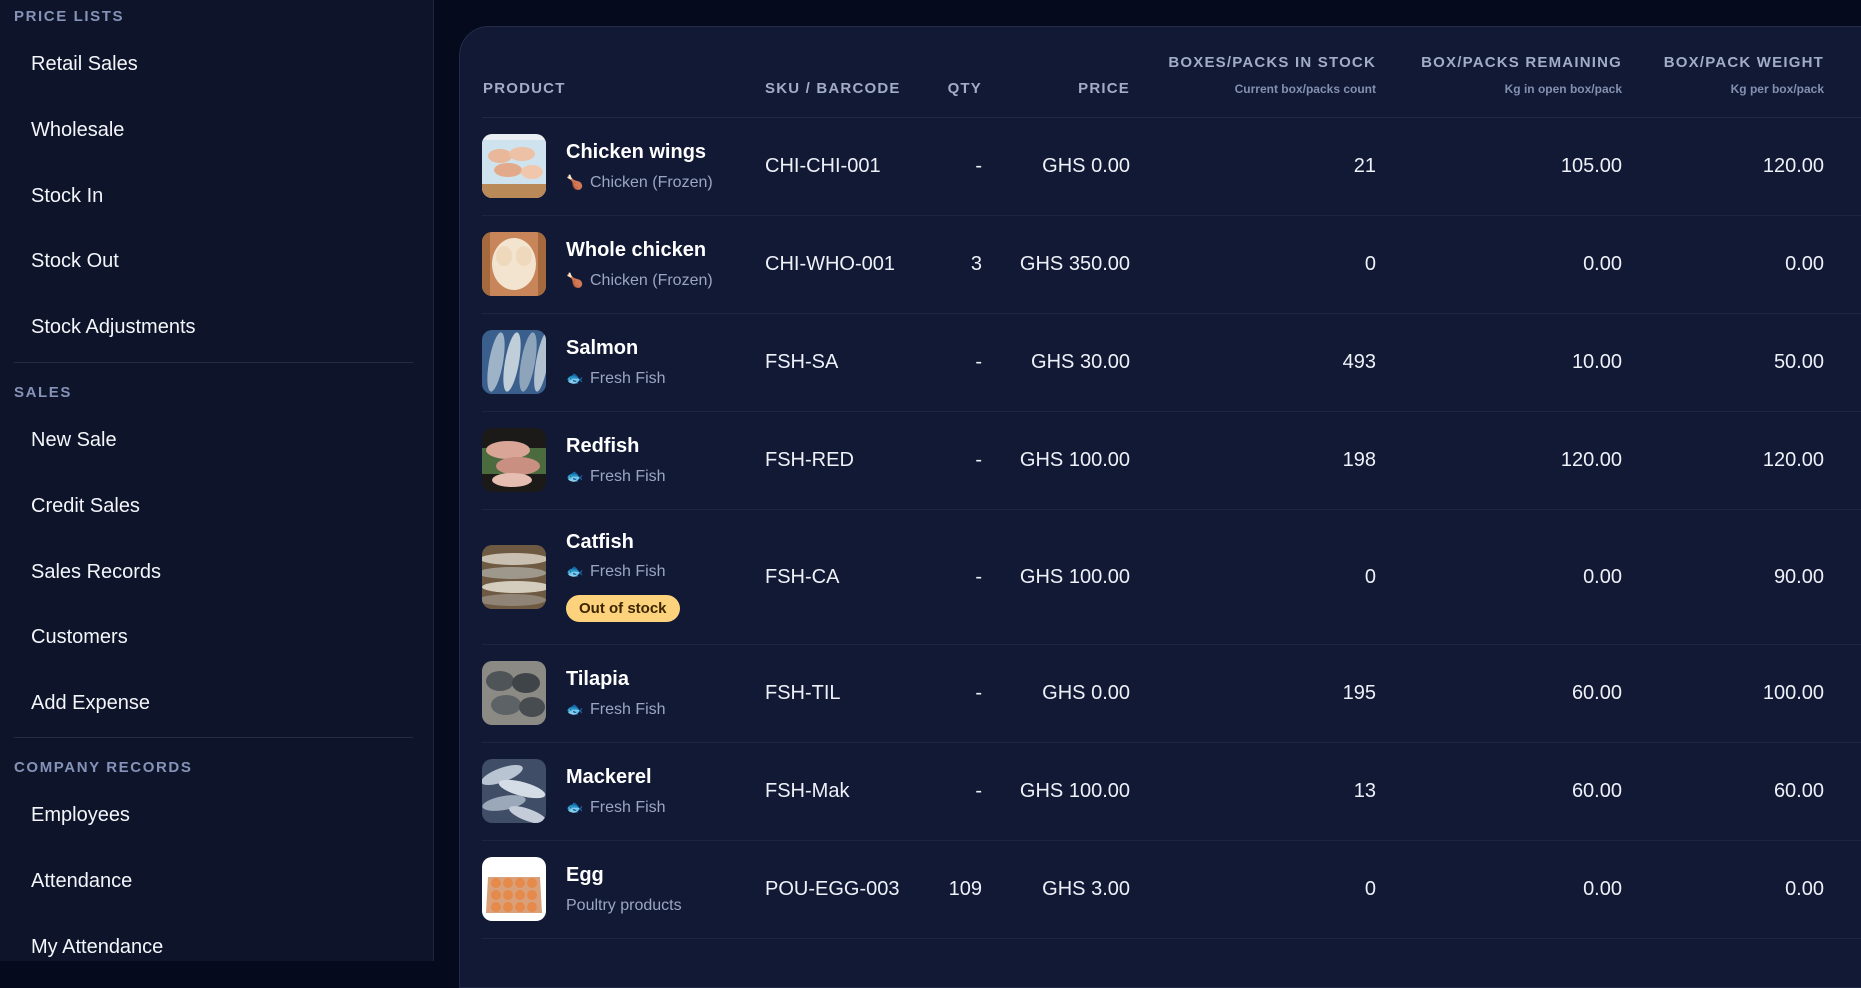  Describe the element at coordinates (575, 280) in the screenshot. I see `drumstick-icon: 🍗` at that location.